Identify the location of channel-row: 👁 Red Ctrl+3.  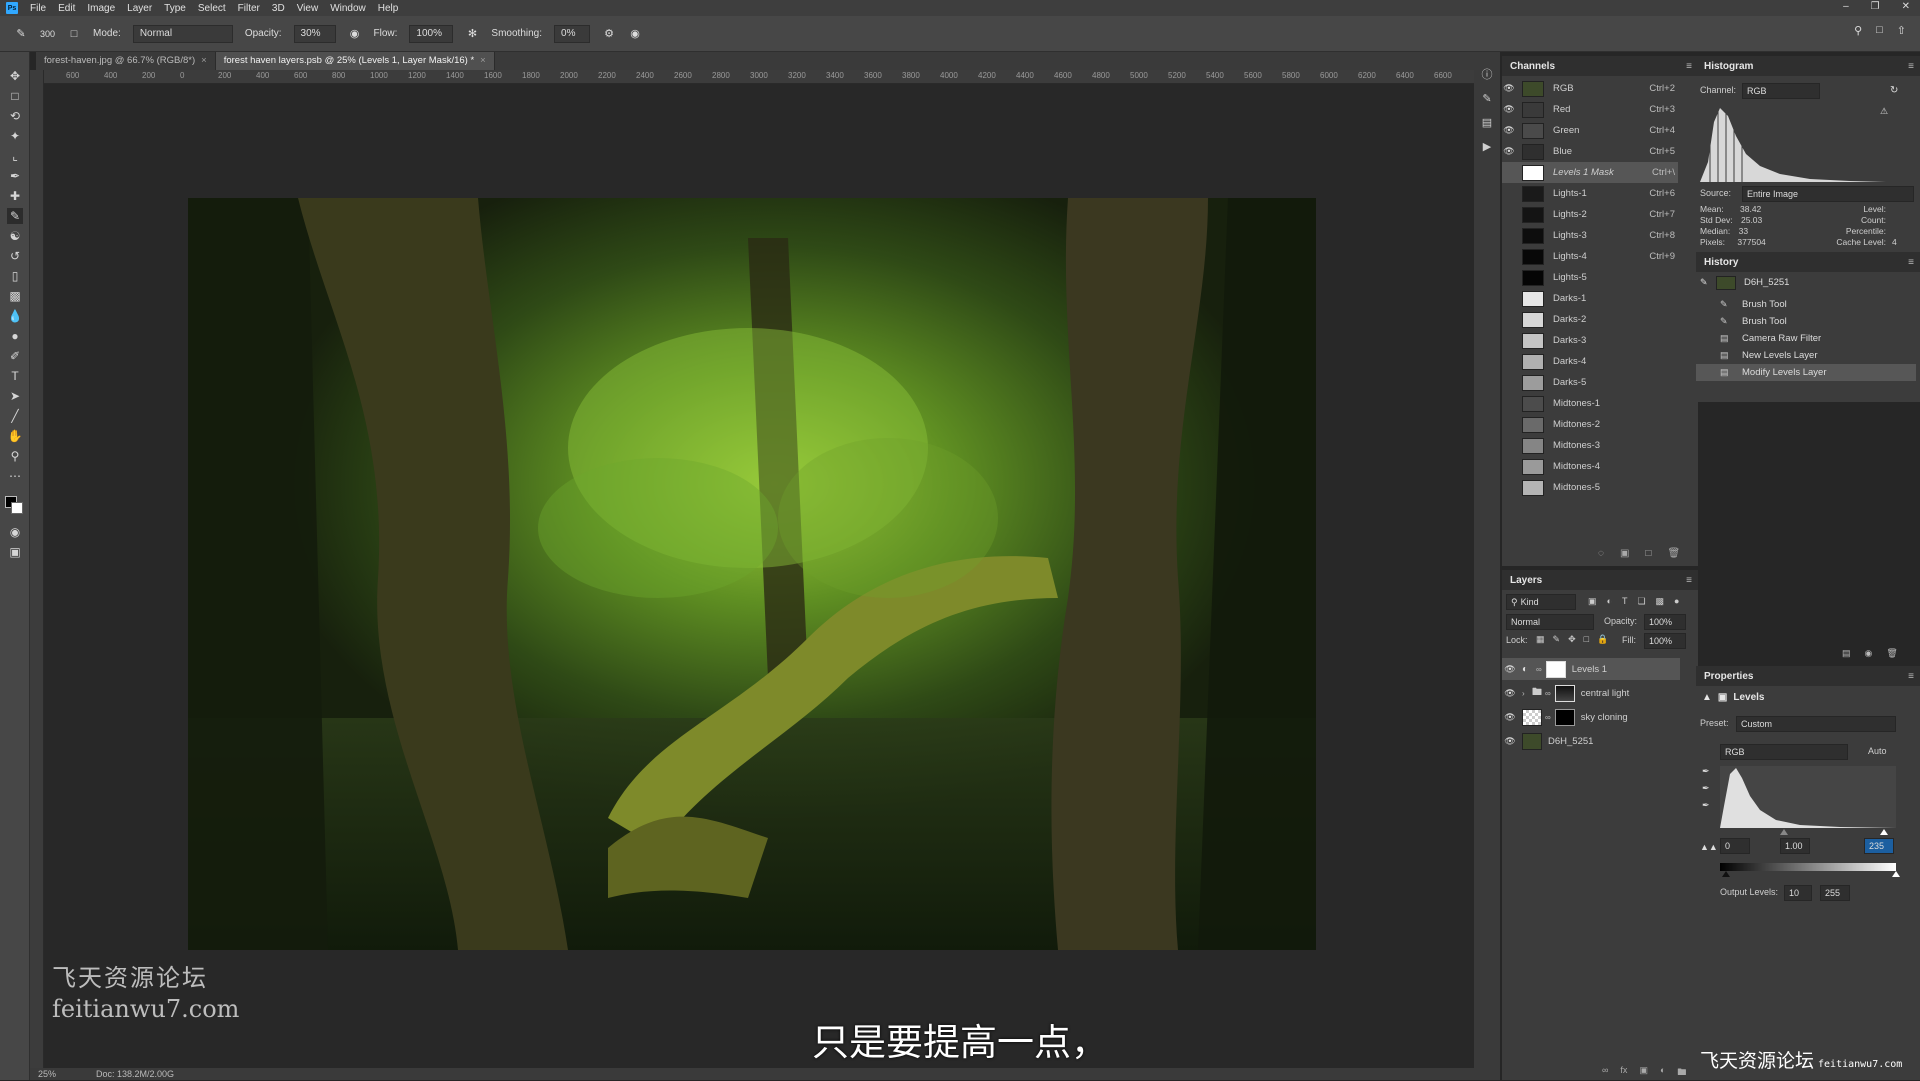
(1590, 109).